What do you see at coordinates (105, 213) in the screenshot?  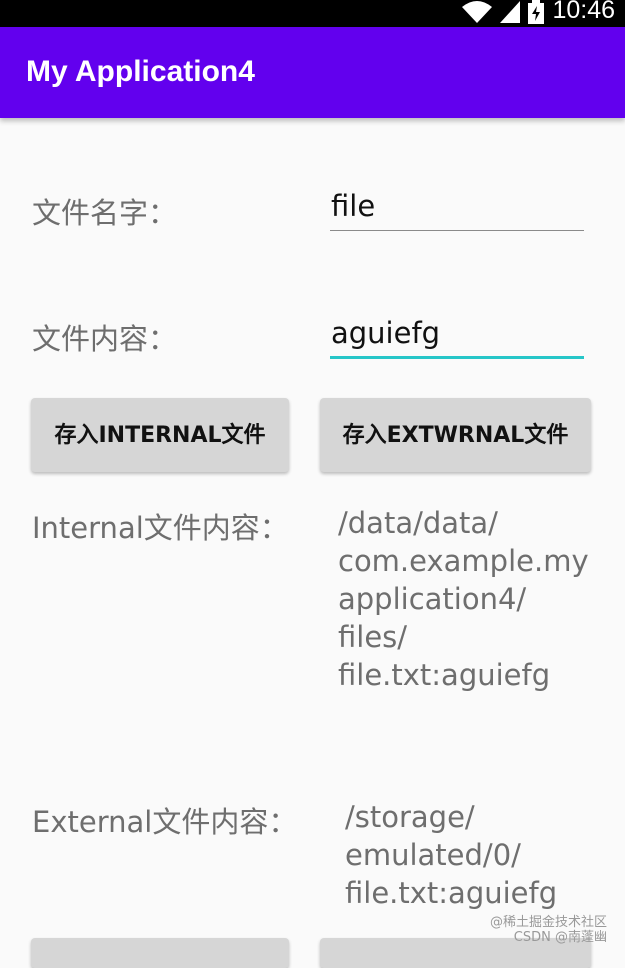 I see `file-name-label: 文件名字：` at bounding box center [105, 213].